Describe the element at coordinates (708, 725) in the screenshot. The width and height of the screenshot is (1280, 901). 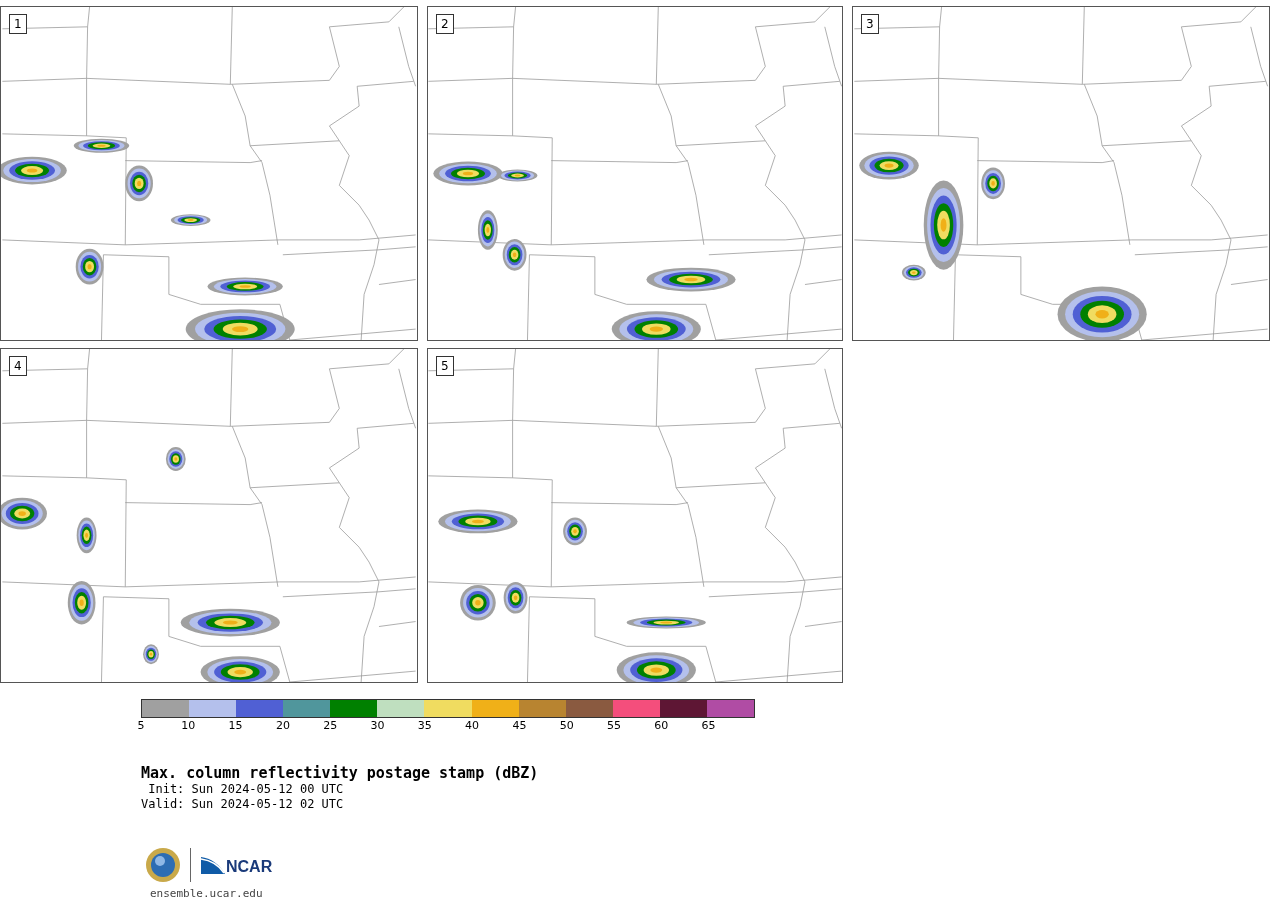
I see `tick-label: 65` at that location.